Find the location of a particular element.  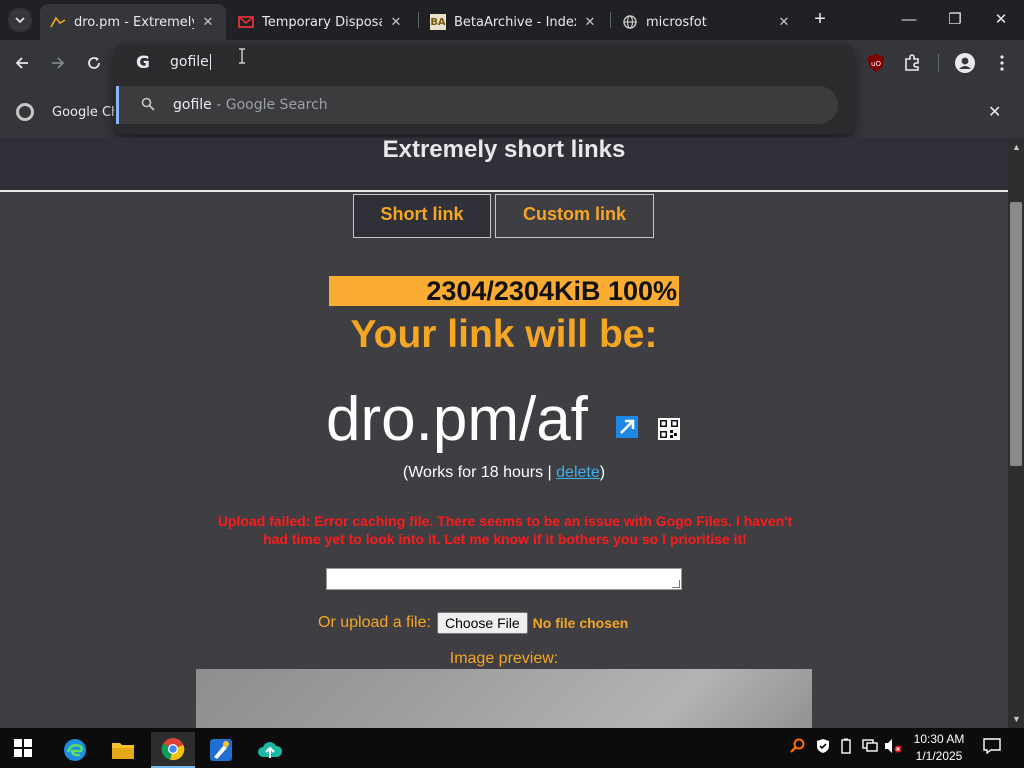

text-caret is located at coordinates (210, 62).